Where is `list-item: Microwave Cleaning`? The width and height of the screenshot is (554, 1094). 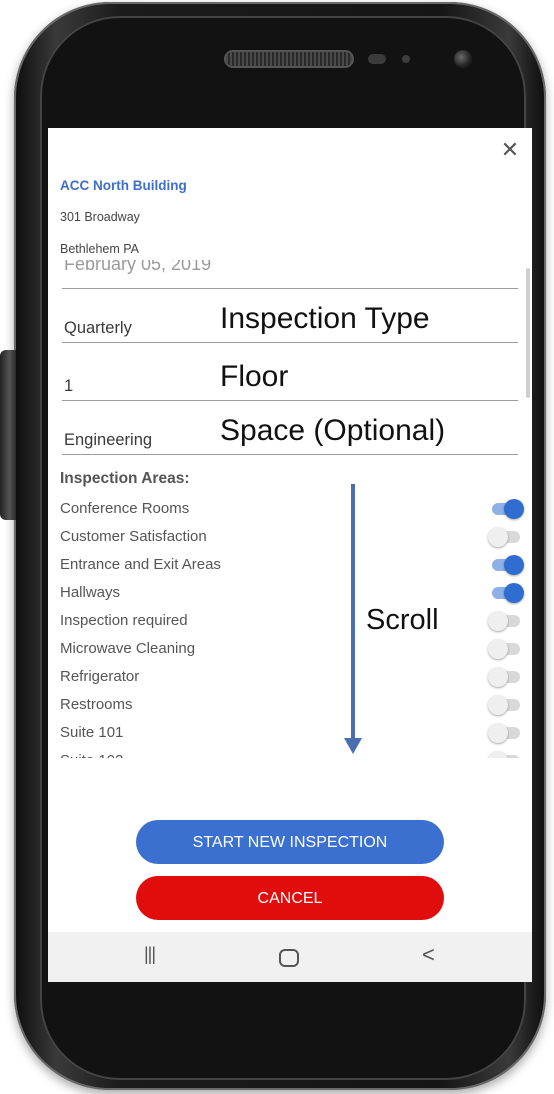 list-item: Microwave Cleaning is located at coordinates (290, 650).